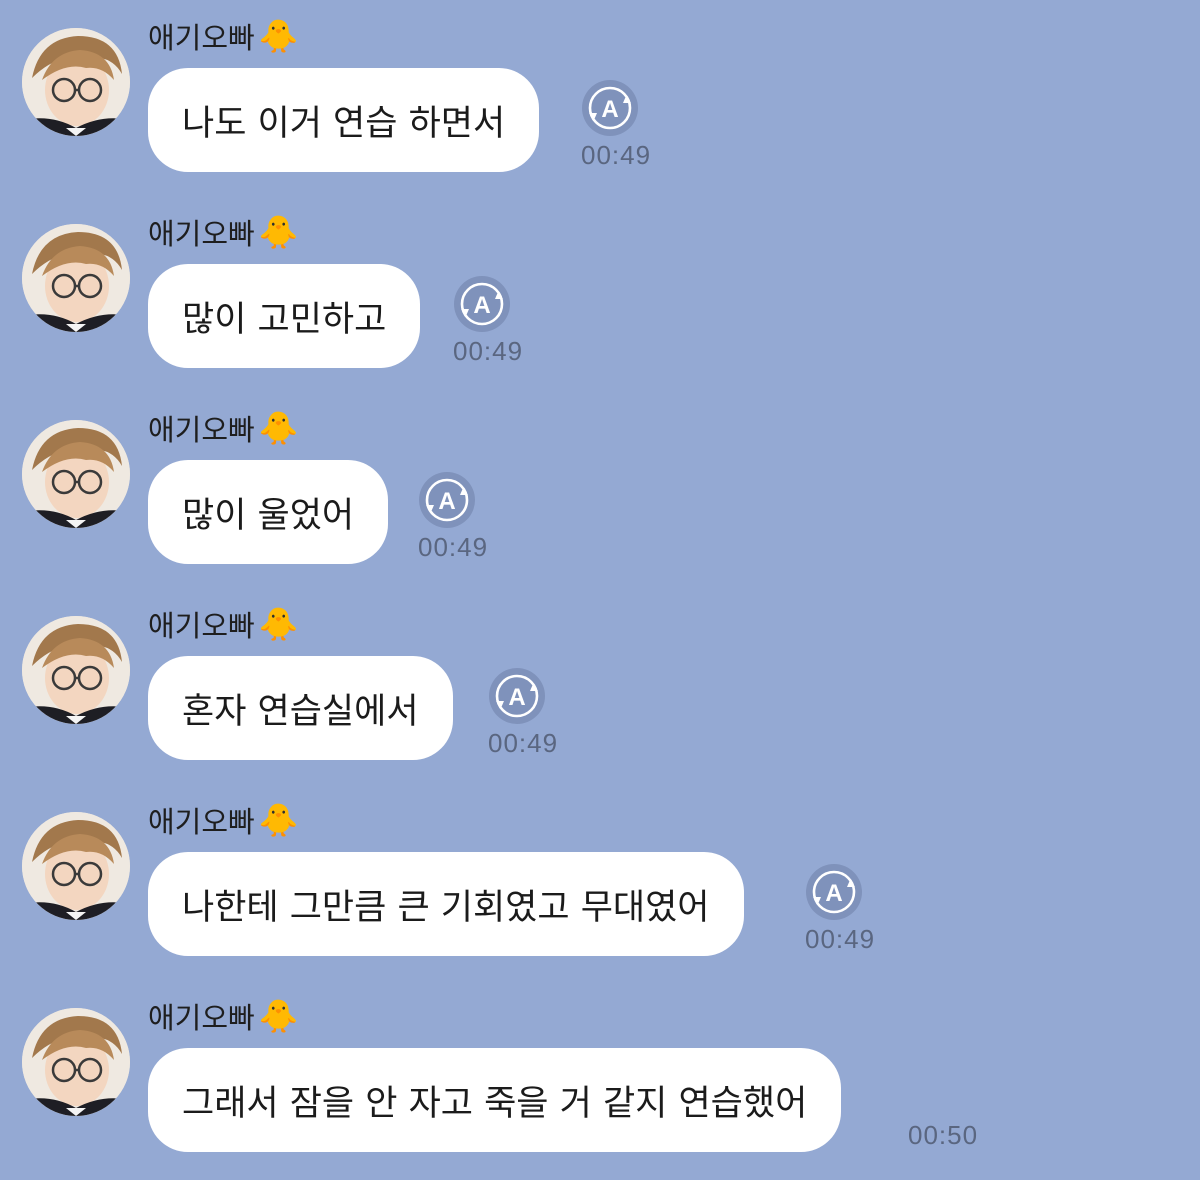 This screenshot has height=1180, width=1200. What do you see at coordinates (446, 904) in the screenshot?
I see `message-bubble: 나한테 그만큼 큰 기회였고 무대였어` at bounding box center [446, 904].